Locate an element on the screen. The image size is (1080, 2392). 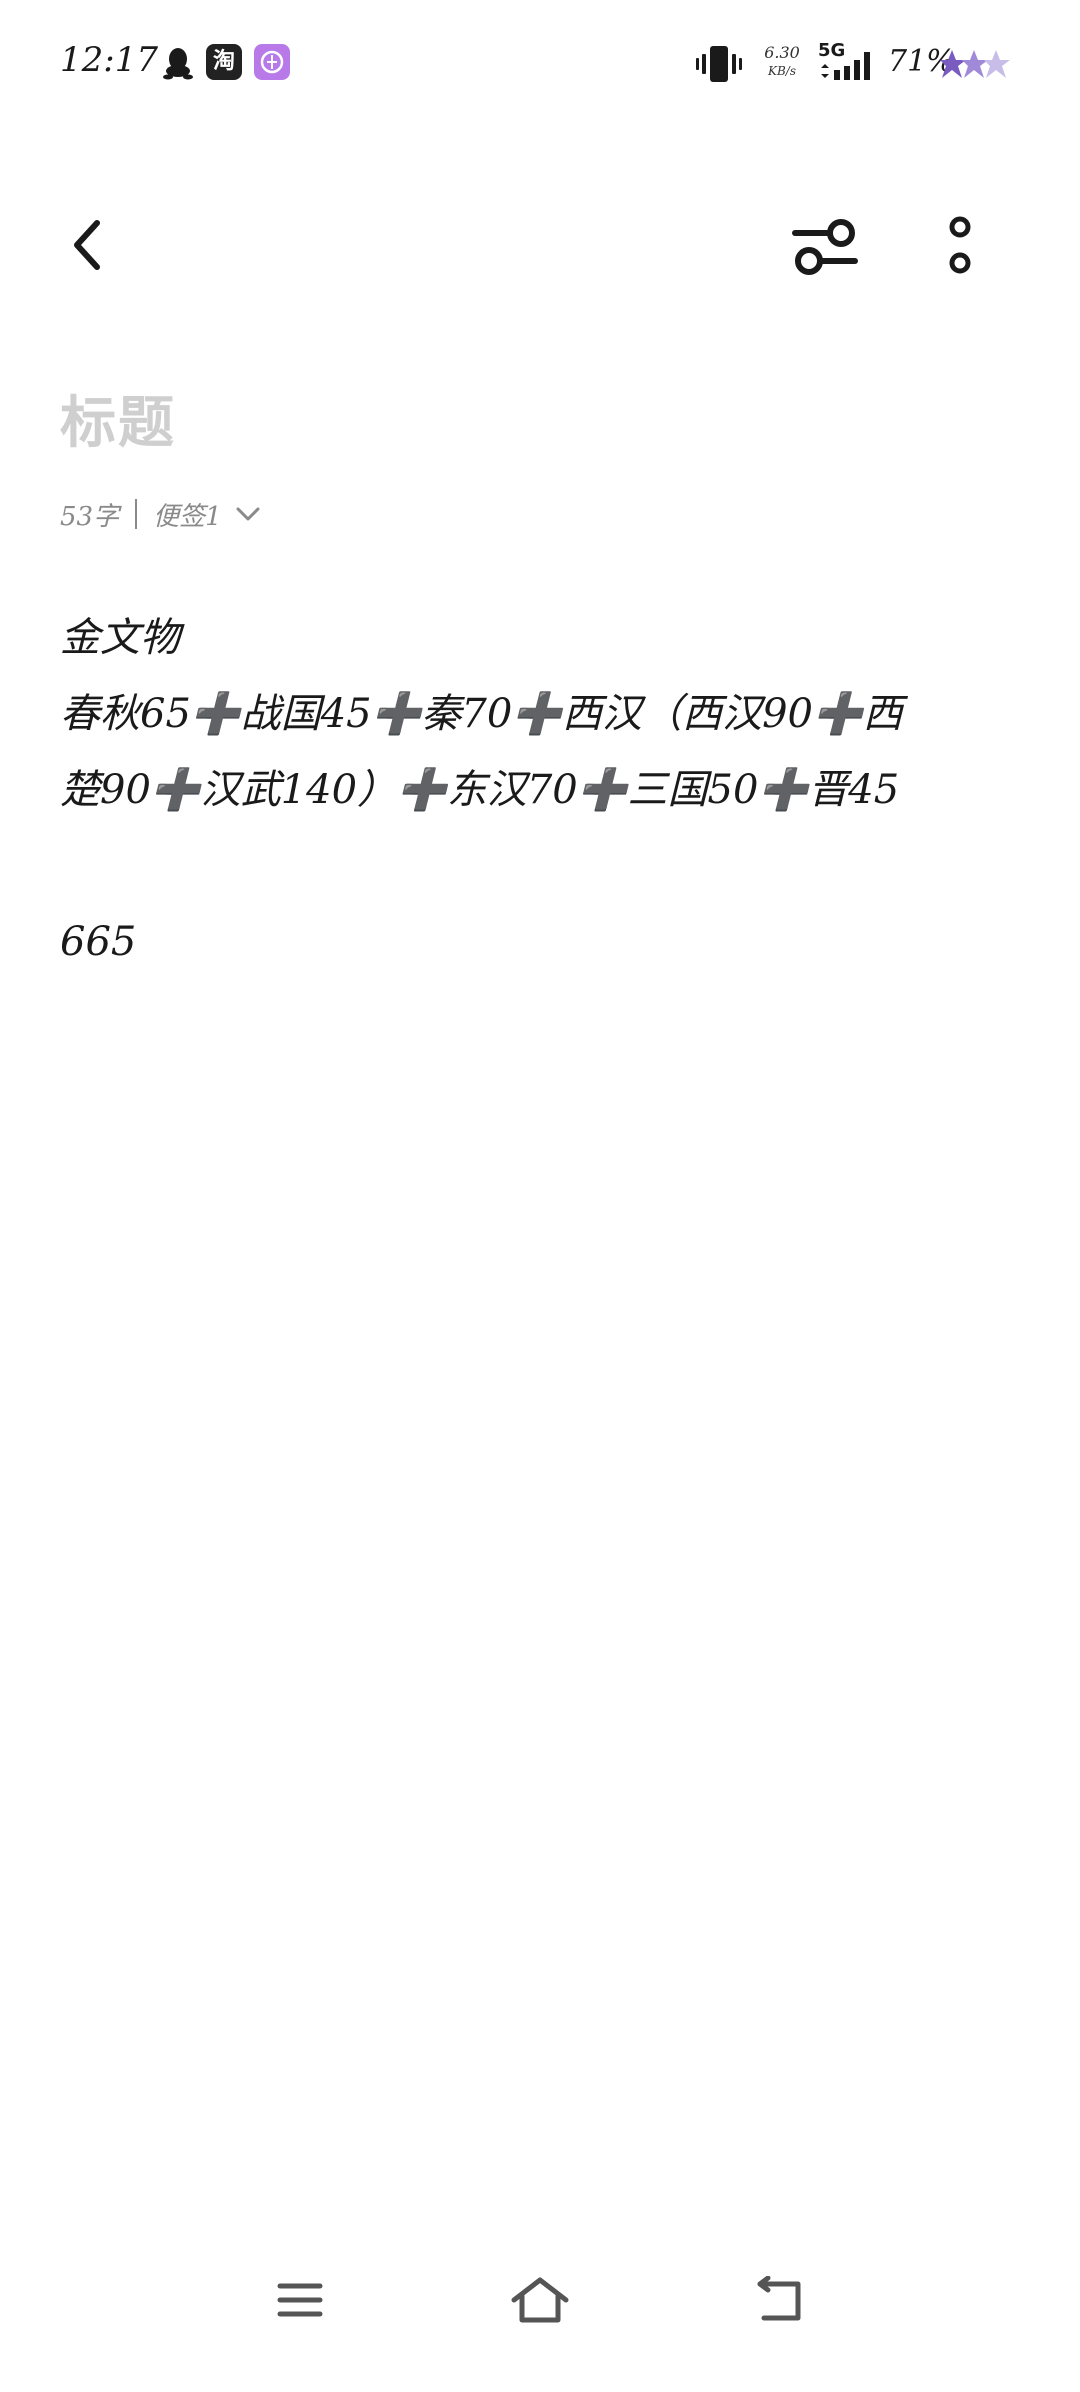
qq-icon is located at coordinates (178, 62).